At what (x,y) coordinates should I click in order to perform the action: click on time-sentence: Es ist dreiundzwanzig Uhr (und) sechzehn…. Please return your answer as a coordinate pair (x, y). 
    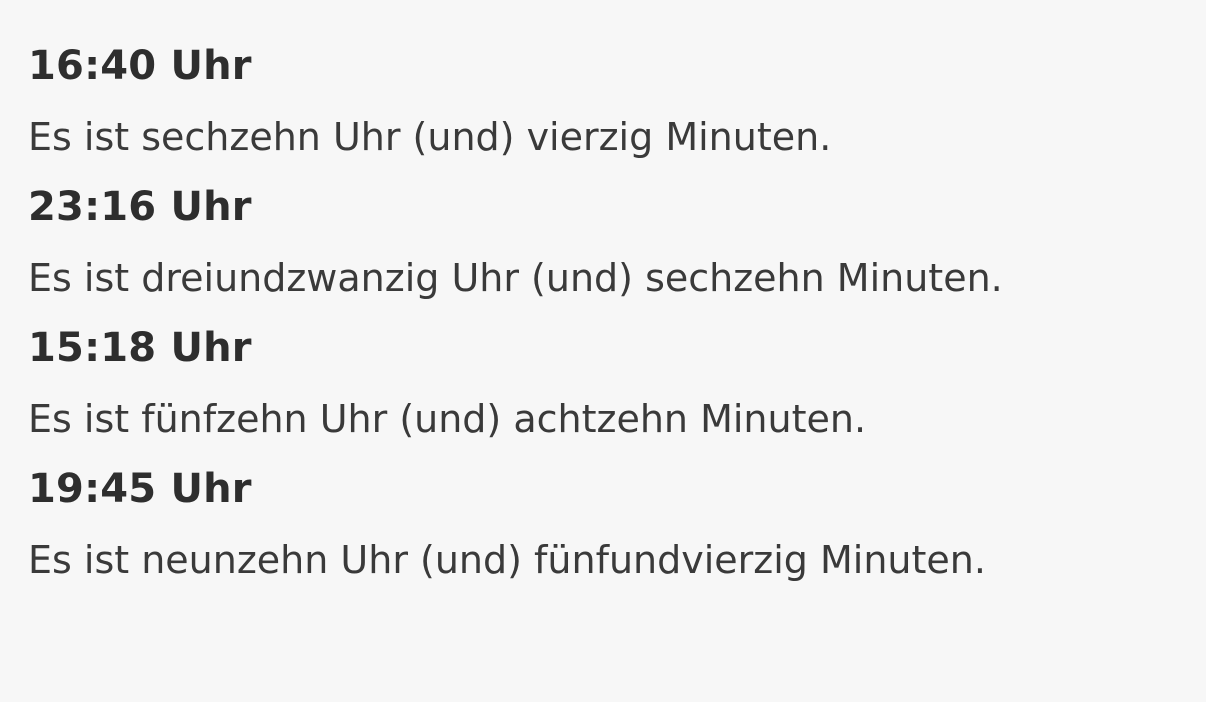
    Looking at the image, I should click on (515, 278).